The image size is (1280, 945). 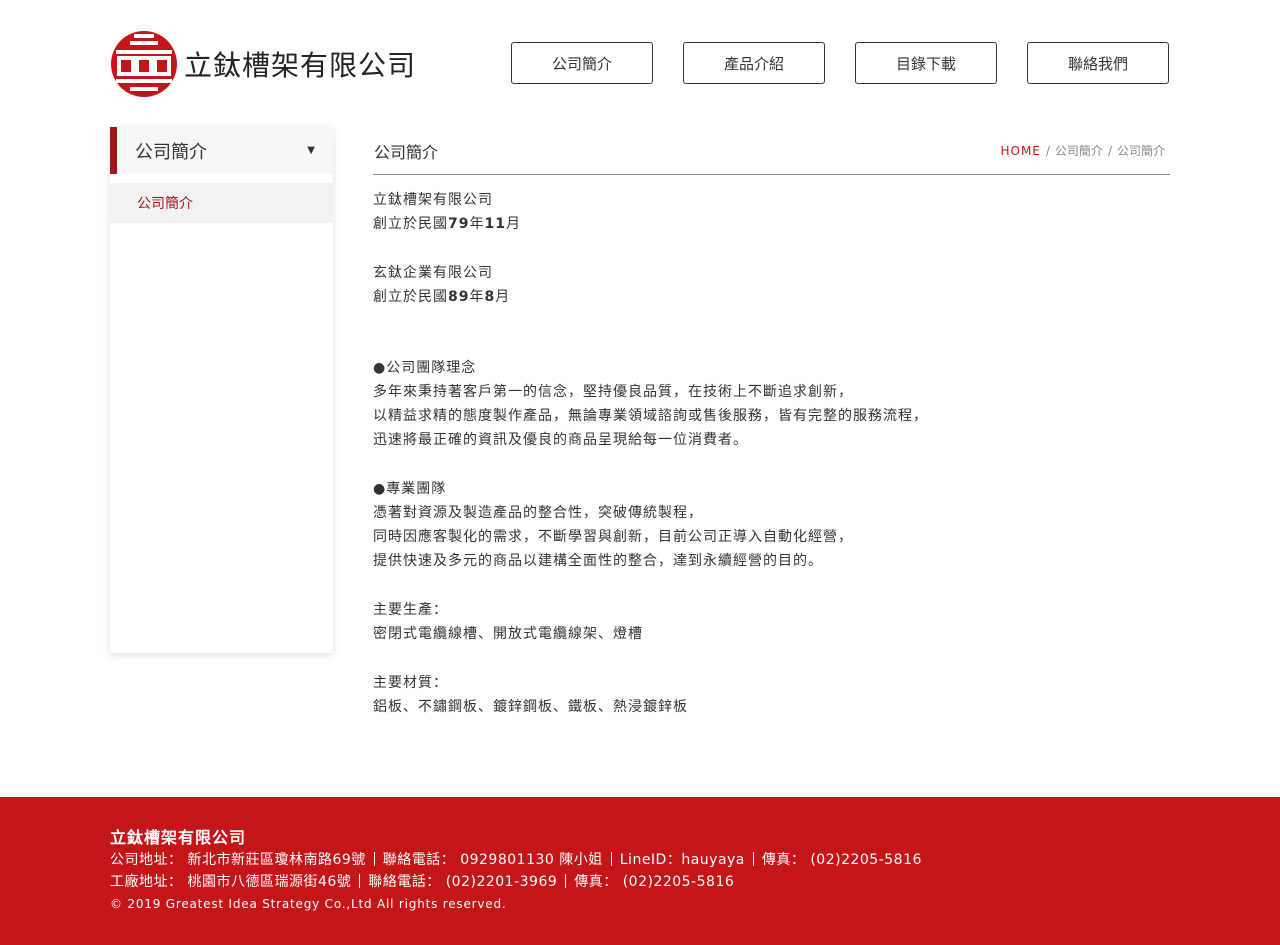 I want to click on materials-text: 鋁板、不鏽鋼板、鍍鋅鋼板、鐵板、熱浸鍍鋅板, so click(x=530, y=707).